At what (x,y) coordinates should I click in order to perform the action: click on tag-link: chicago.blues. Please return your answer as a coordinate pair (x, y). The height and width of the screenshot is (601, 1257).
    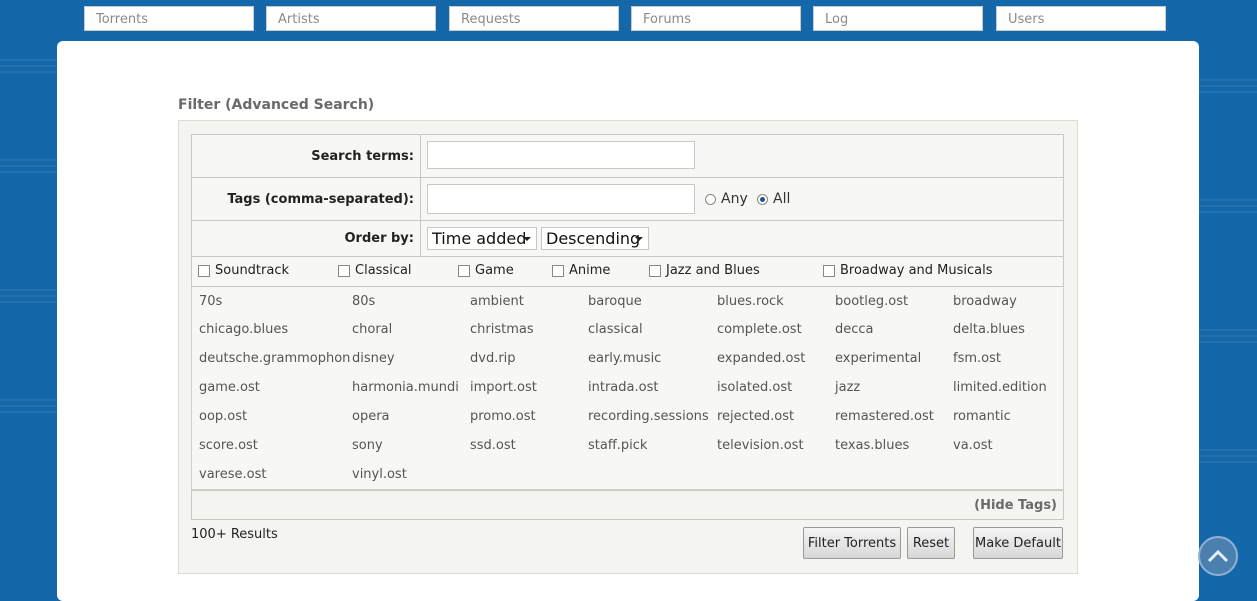
    Looking at the image, I should click on (243, 329).